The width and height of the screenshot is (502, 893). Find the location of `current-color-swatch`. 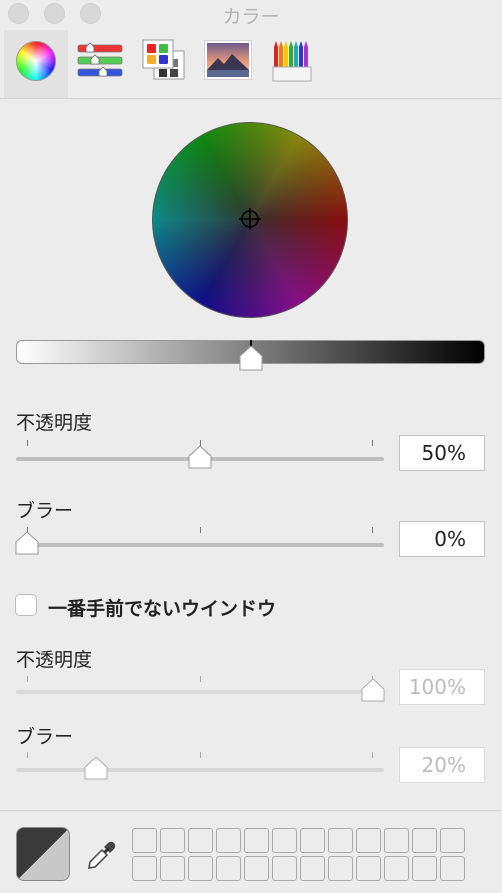

current-color-swatch is located at coordinates (43, 854).